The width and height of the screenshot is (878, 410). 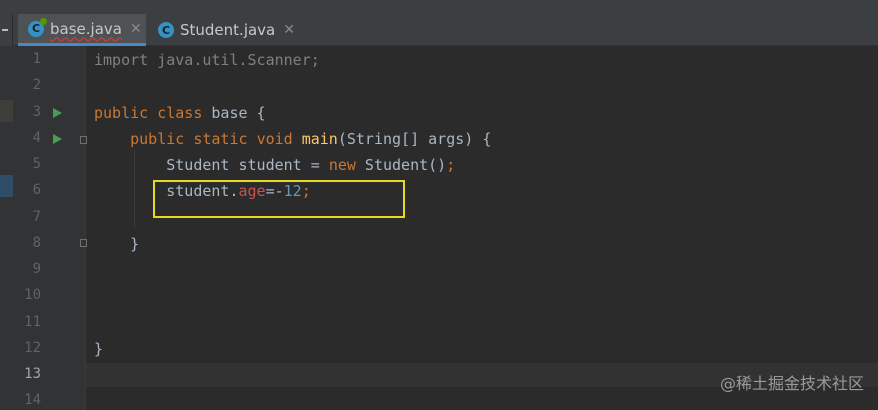 I want to click on line-number: 11, so click(x=32, y=322).